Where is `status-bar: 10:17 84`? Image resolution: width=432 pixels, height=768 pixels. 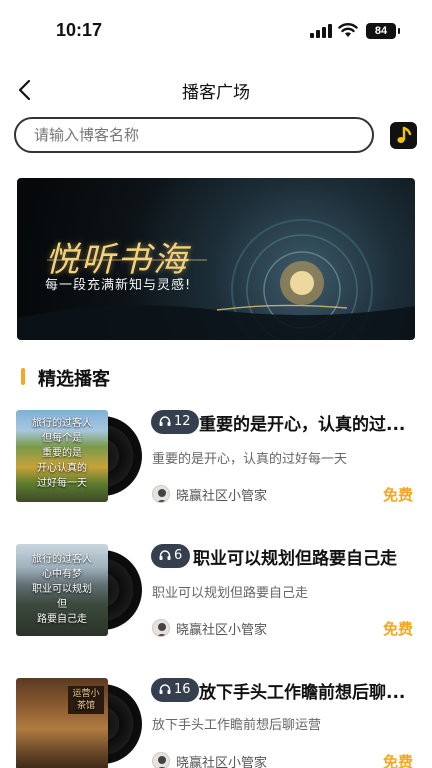 status-bar: 10:17 84 is located at coordinates (216, 30).